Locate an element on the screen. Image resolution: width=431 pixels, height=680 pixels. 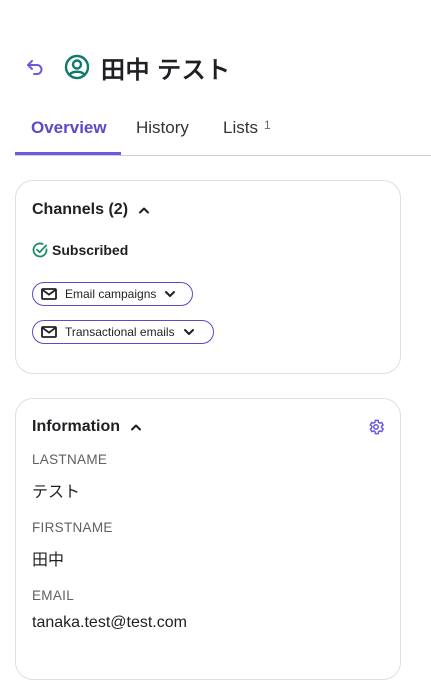
field-value-email: tanaka.test@test.com is located at coordinates (109, 622).